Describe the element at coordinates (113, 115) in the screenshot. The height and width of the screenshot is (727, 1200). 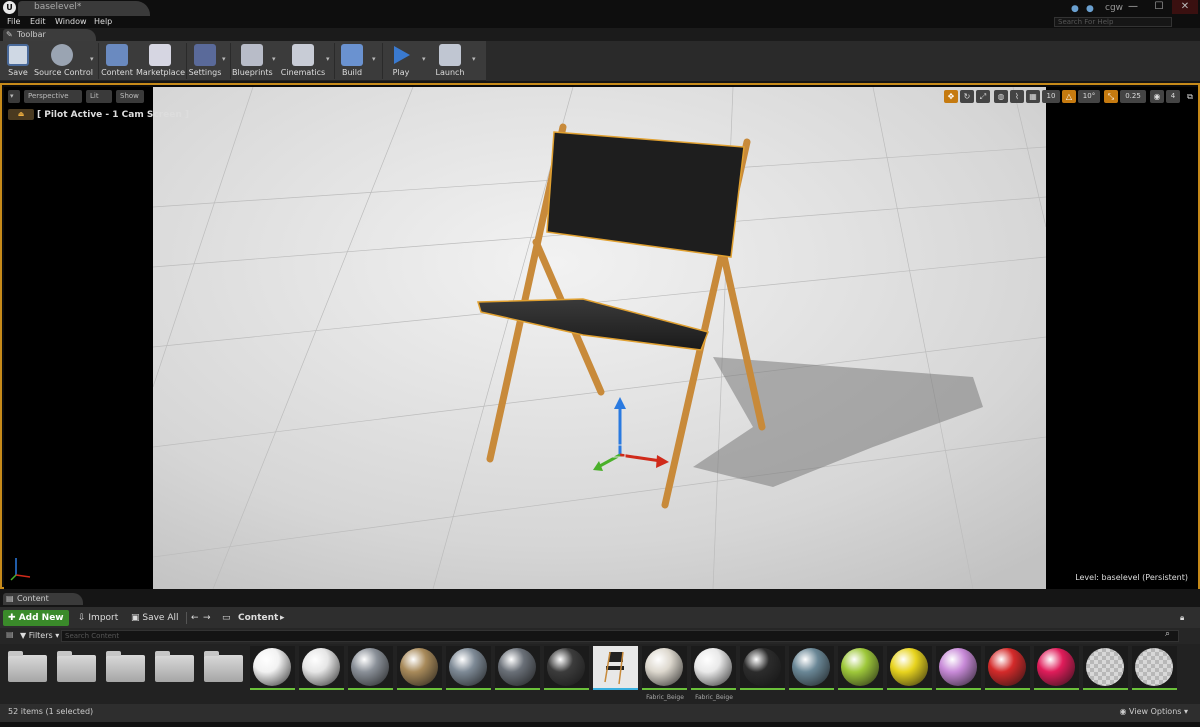
I see `pilot-active-label: [ Pilot Active - 1 Cam Screen ]` at that location.